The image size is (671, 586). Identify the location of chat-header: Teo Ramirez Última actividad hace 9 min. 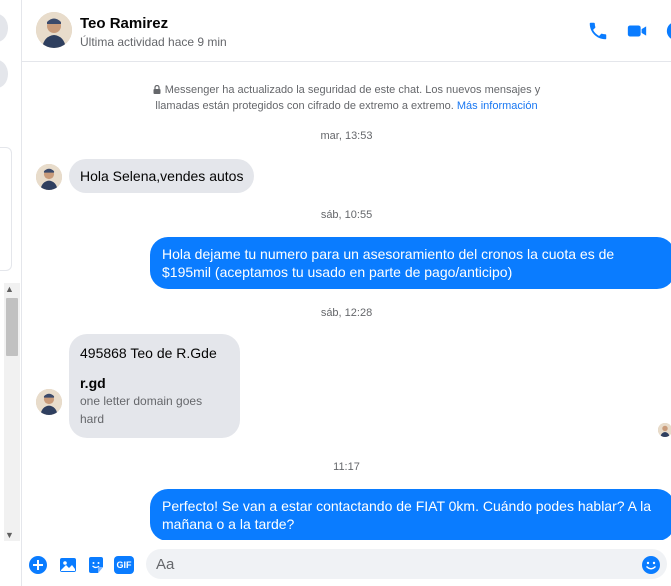
(346, 31).